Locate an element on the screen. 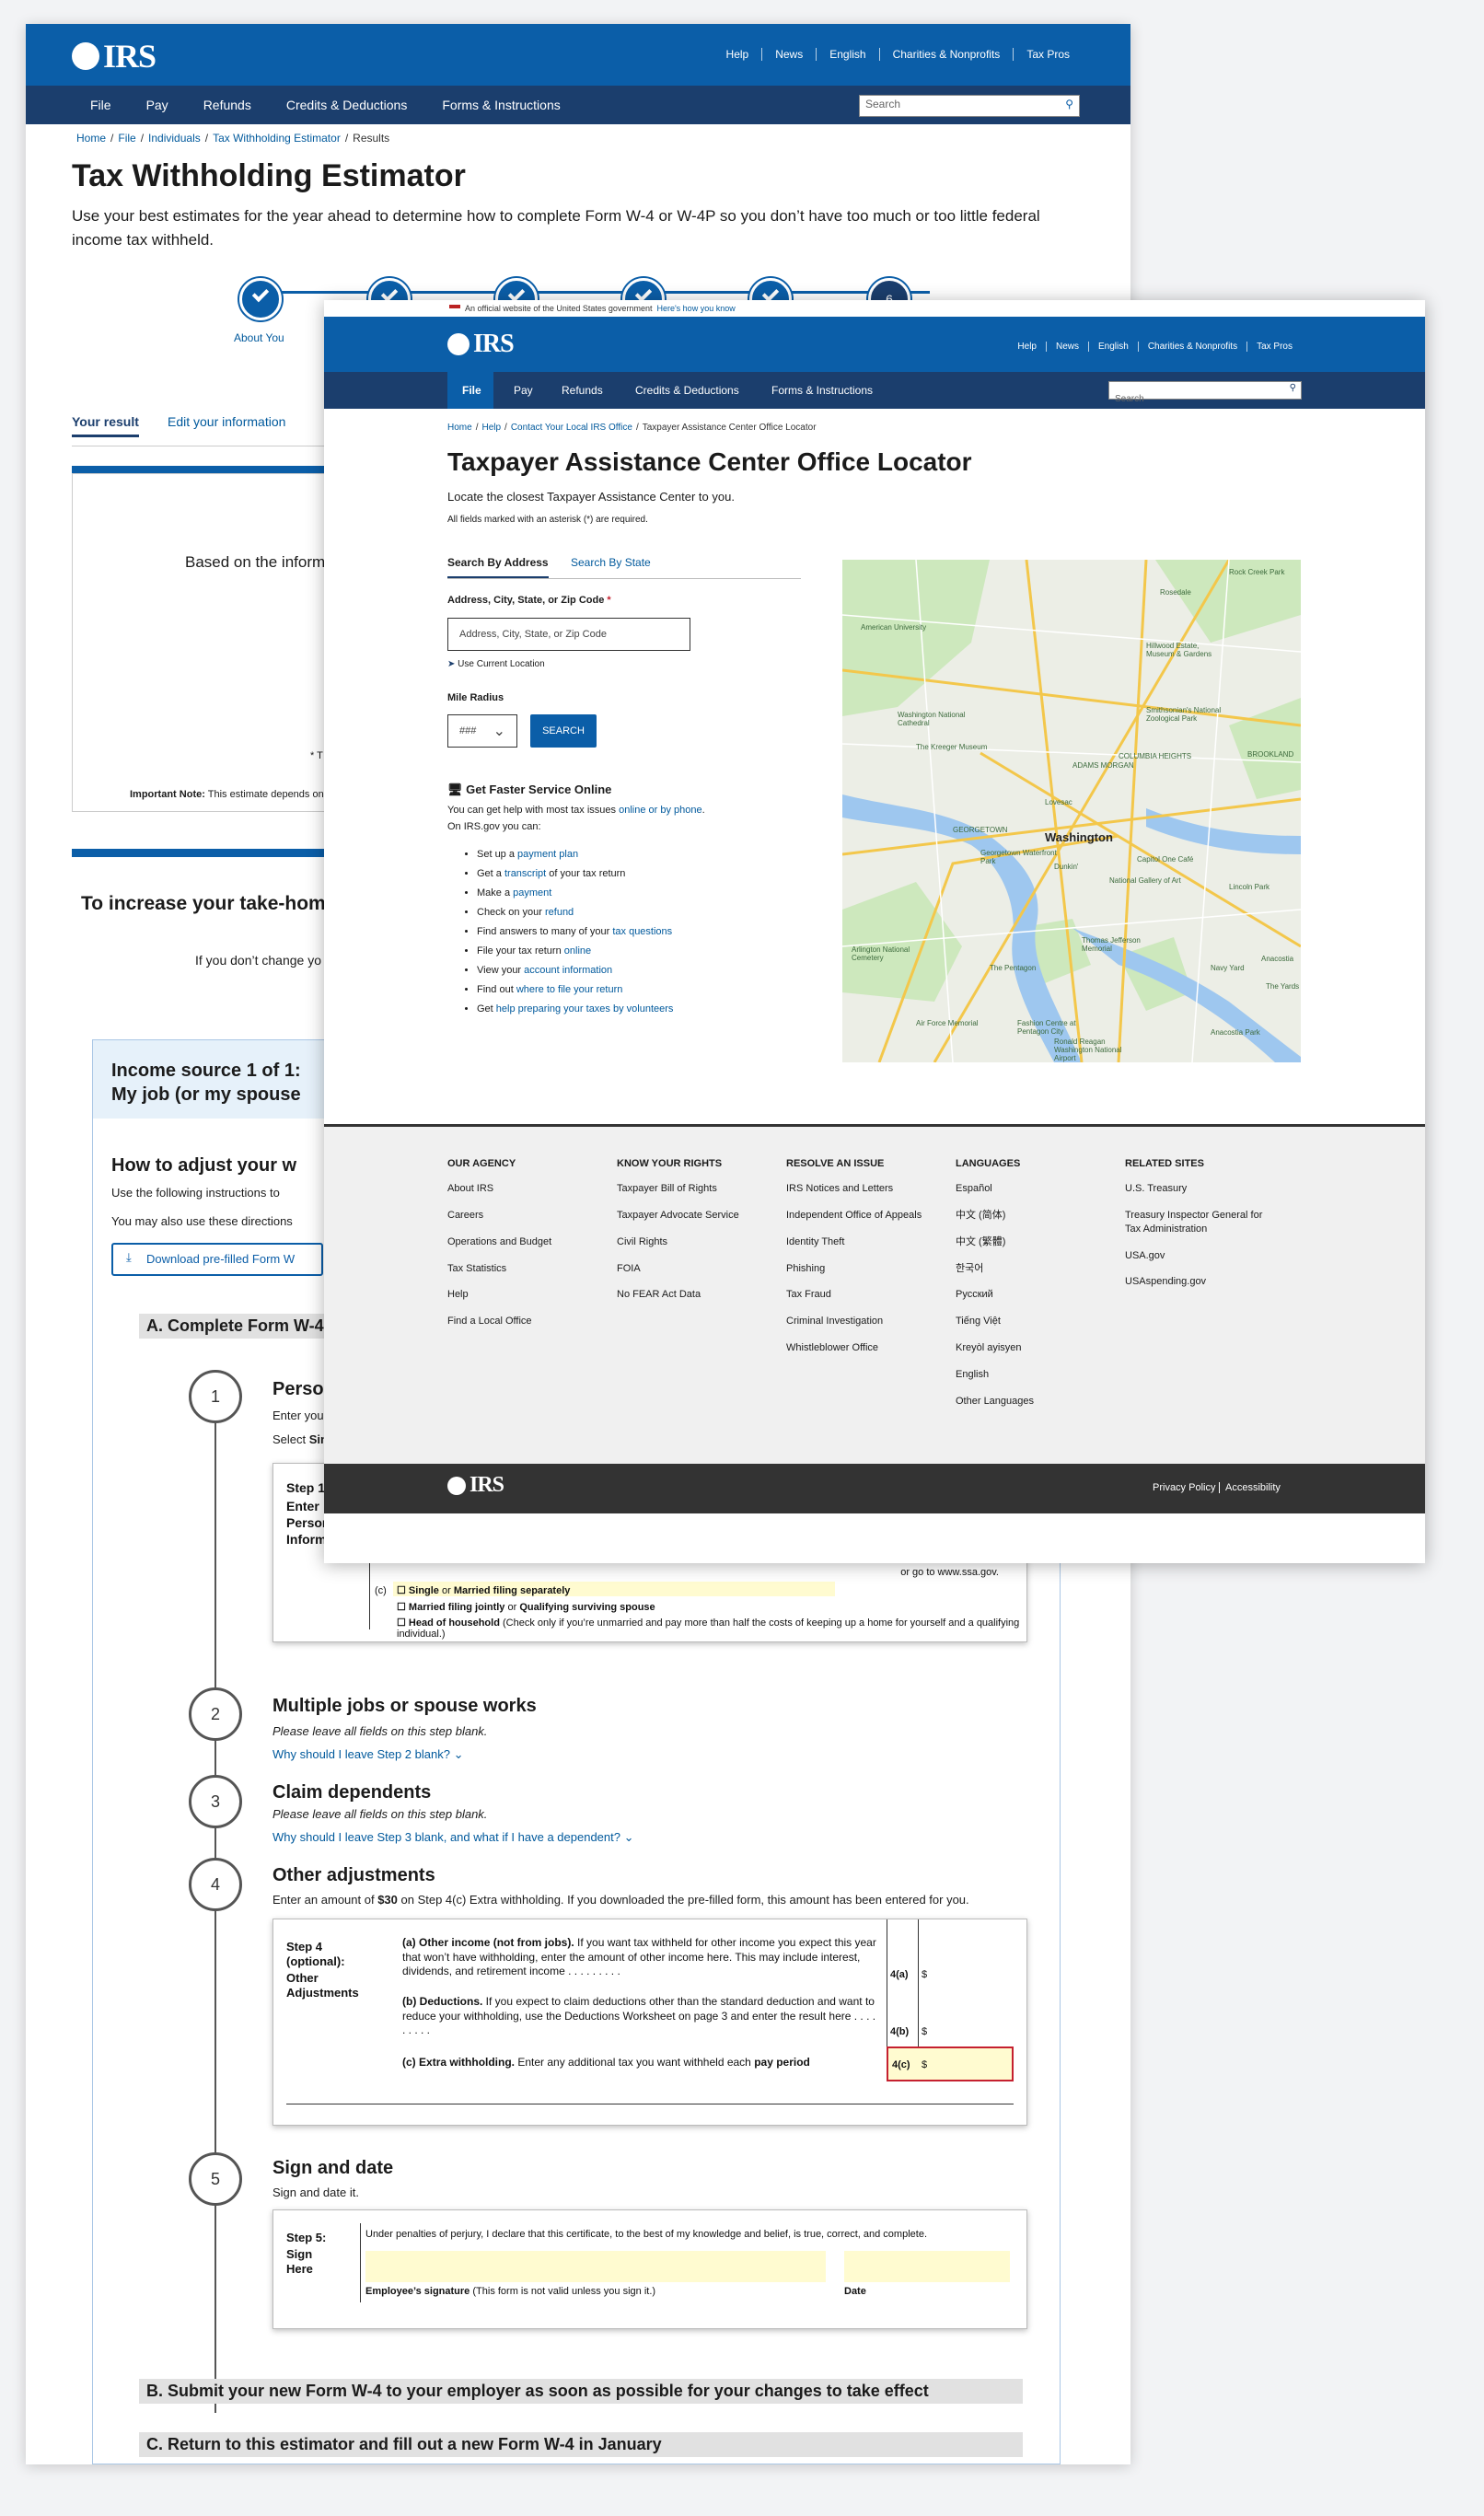 Image resolution: width=1484 pixels, height=2516 pixels. footer-irs-logo: IRS is located at coordinates (475, 1485).